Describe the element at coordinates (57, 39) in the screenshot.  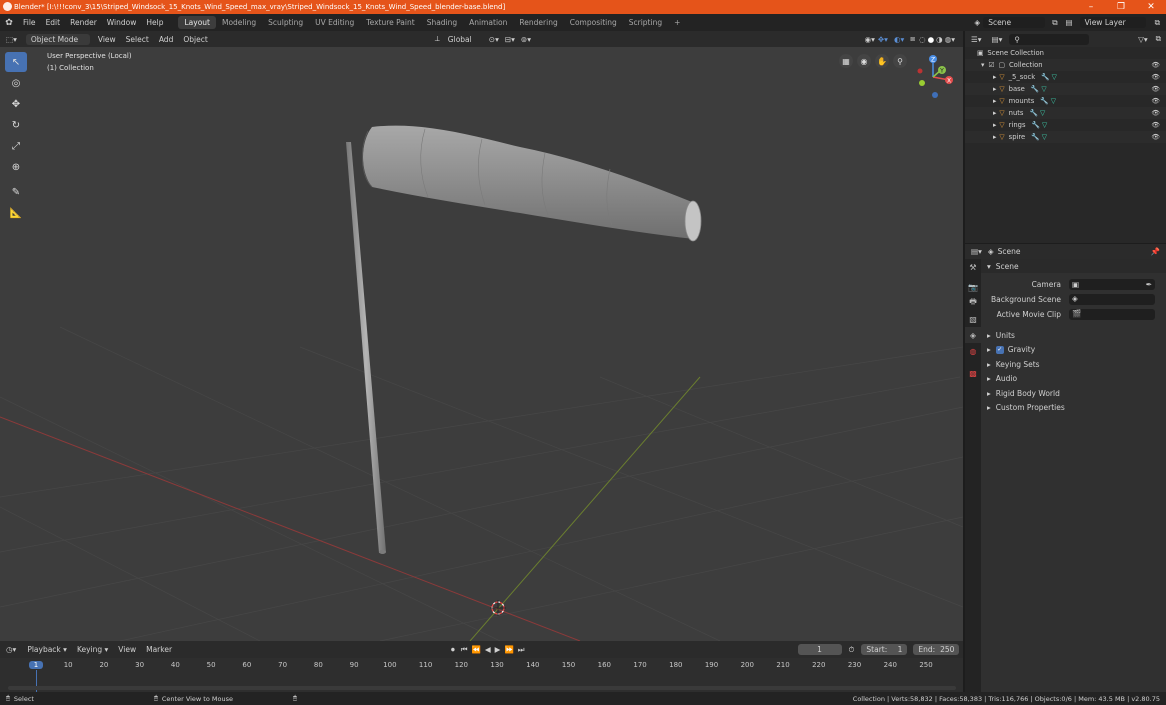
I see `mode-selector: Object Mode` at that location.